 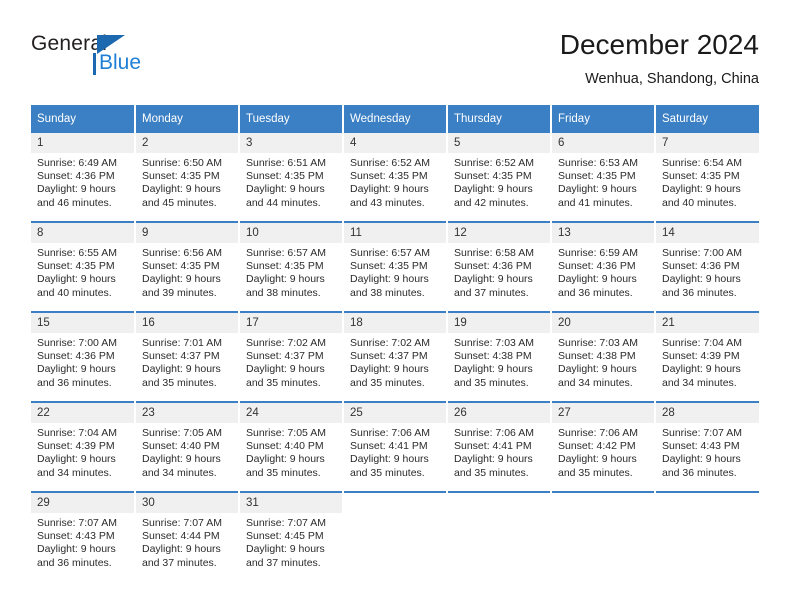 I want to click on weekday-header-tuesday: Tuesday, so click(x=291, y=119).